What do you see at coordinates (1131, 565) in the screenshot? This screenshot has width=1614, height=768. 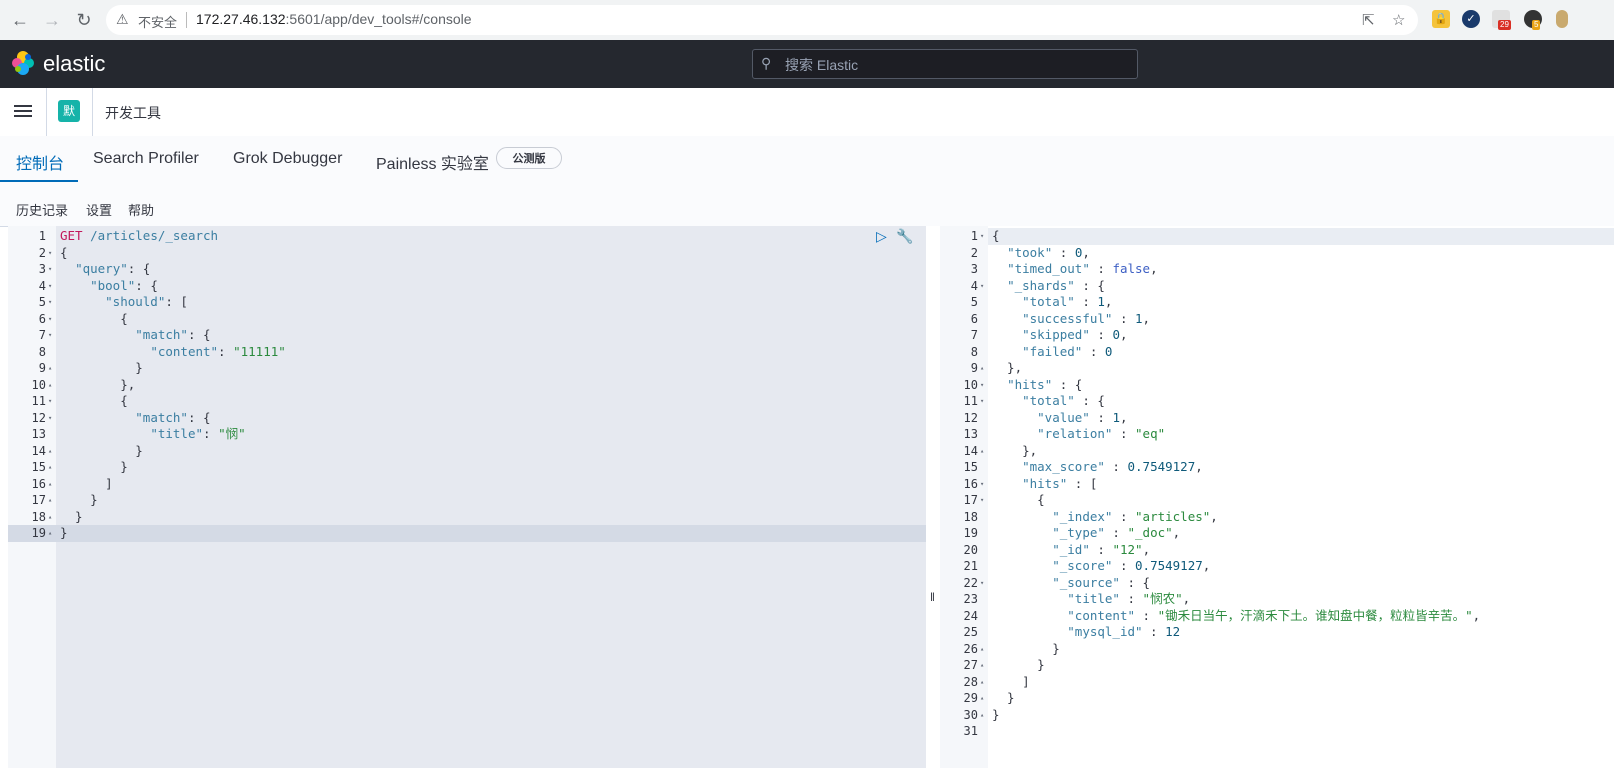 I see `code-text: "_score" : 0.7549127,` at bounding box center [1131, 565].